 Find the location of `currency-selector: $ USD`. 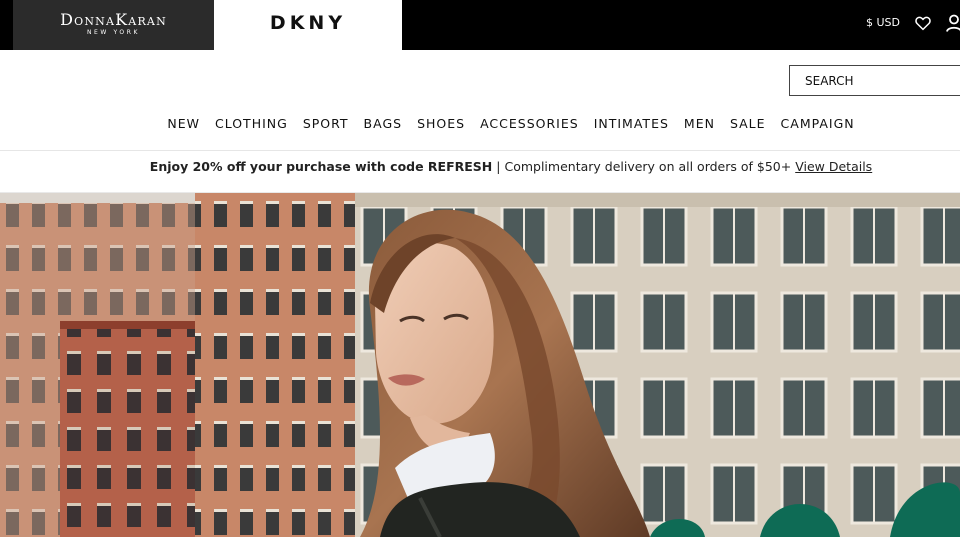

currency-selector: $ USD is located at coordinates (883, 22).